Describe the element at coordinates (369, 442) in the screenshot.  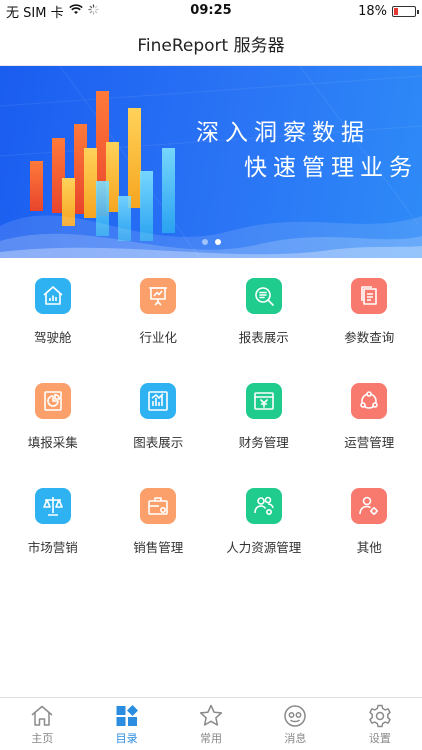
I see `grid-item-label: 运营管理` at that location.